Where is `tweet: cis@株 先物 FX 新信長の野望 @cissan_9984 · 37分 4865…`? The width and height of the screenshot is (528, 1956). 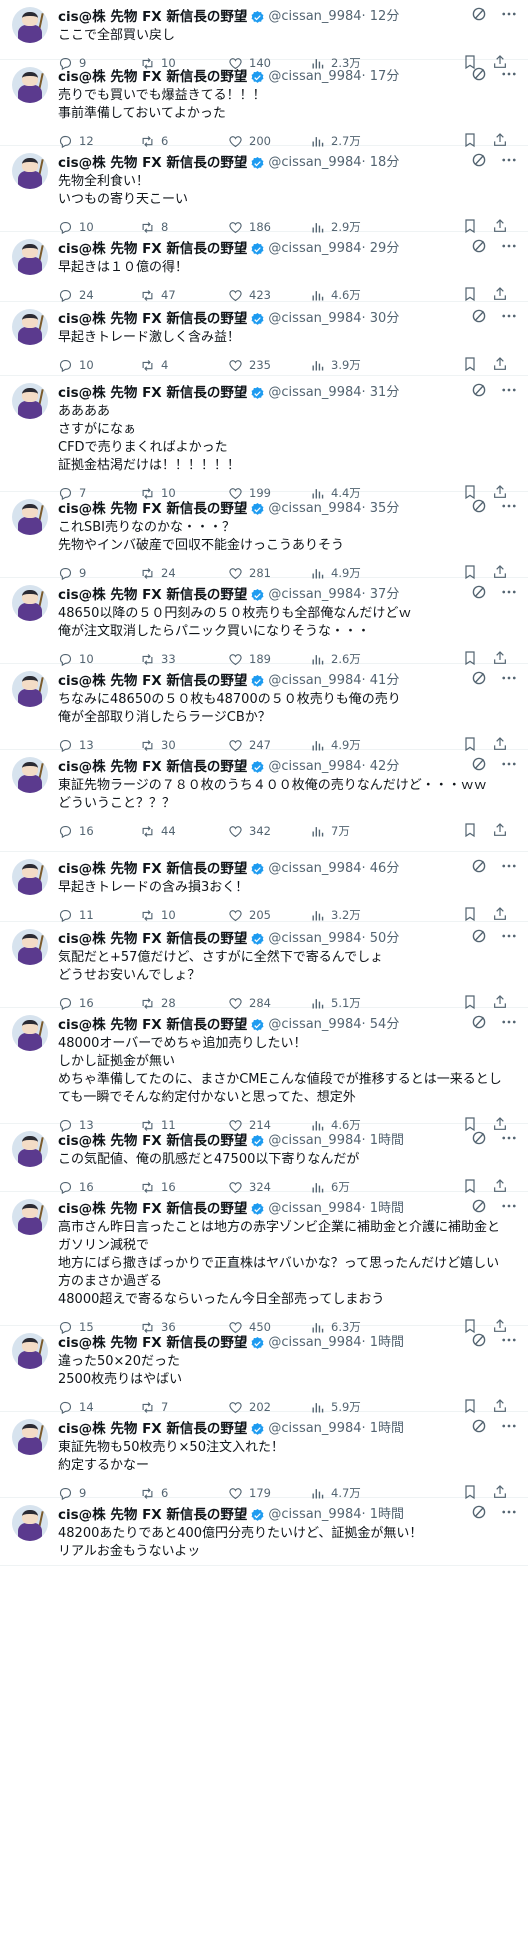
tweet: cis@株 先物 FX 新信長の野望 @cissan_9984 · 37分 4865… is located at coordinates (264, 622).